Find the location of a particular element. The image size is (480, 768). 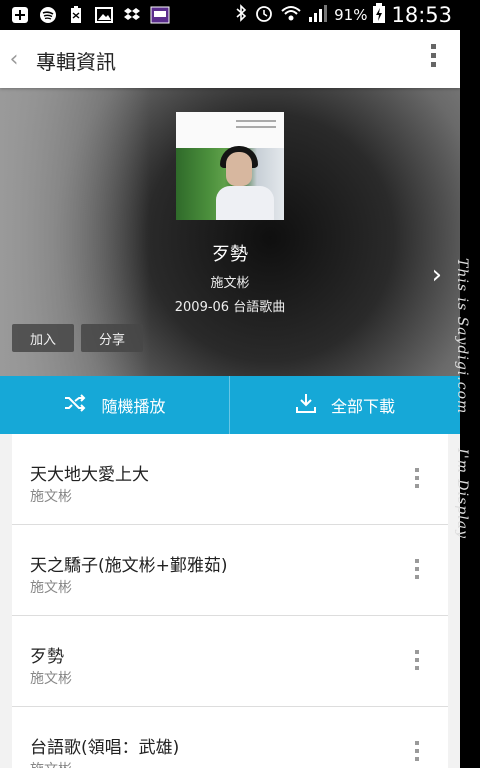

track-title: 台語歌(領唱：武雄) is located at coordinates (105, 748).